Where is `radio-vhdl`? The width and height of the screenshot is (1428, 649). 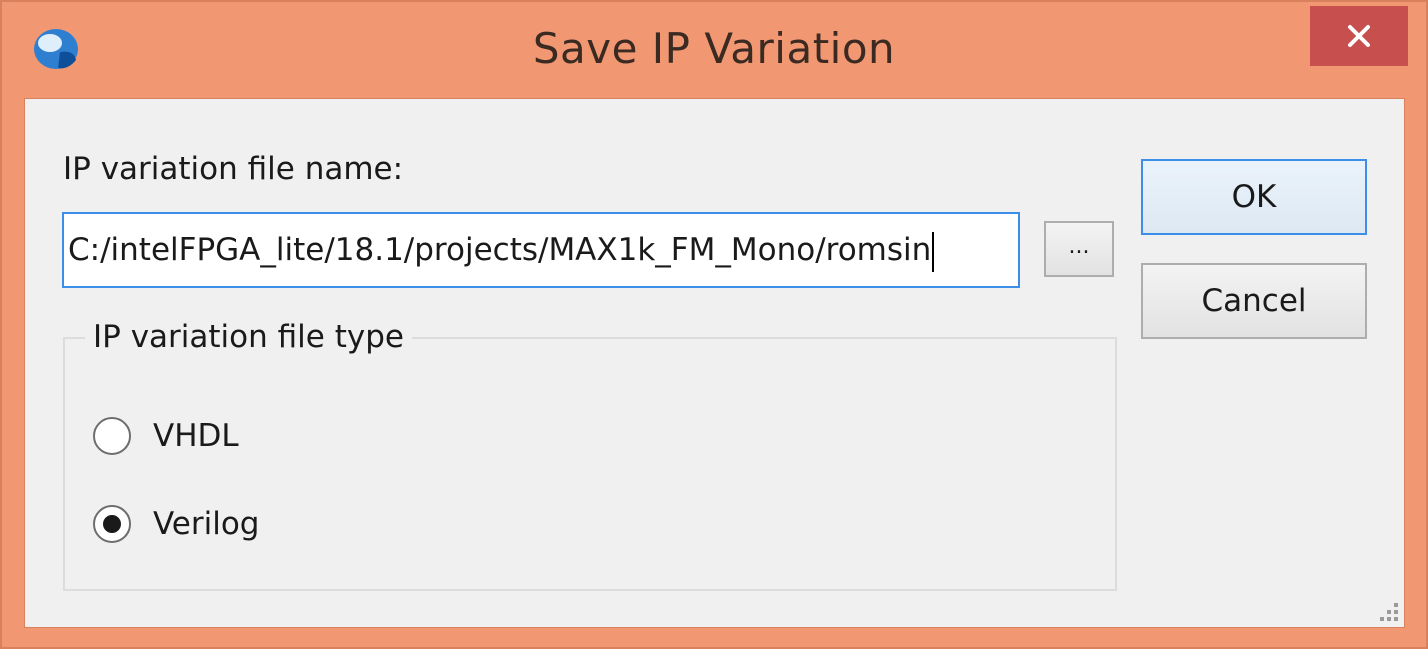
radio-vhdl is located at coordinates (112, 436).